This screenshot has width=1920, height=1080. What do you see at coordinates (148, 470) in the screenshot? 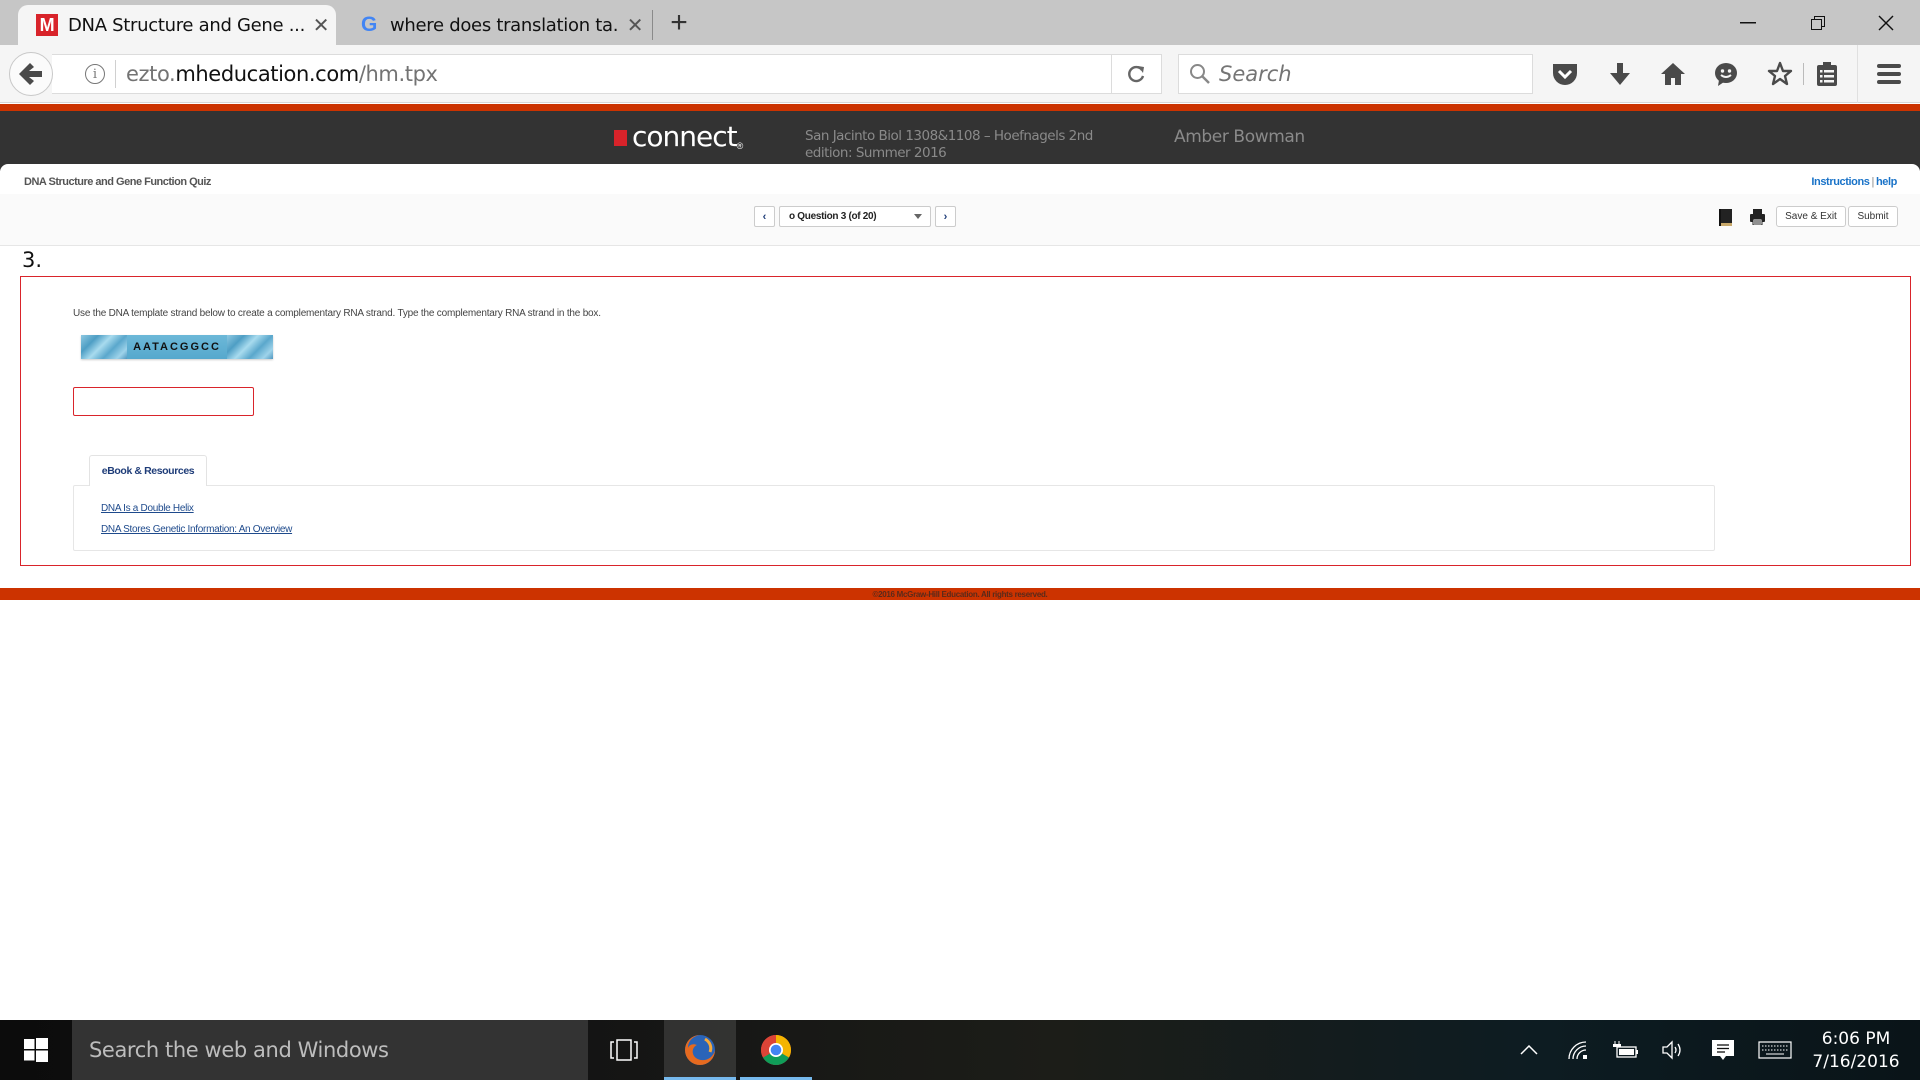
I see `tab-ebook-resources: eBook & Resources` at bounding box center [148, 470].